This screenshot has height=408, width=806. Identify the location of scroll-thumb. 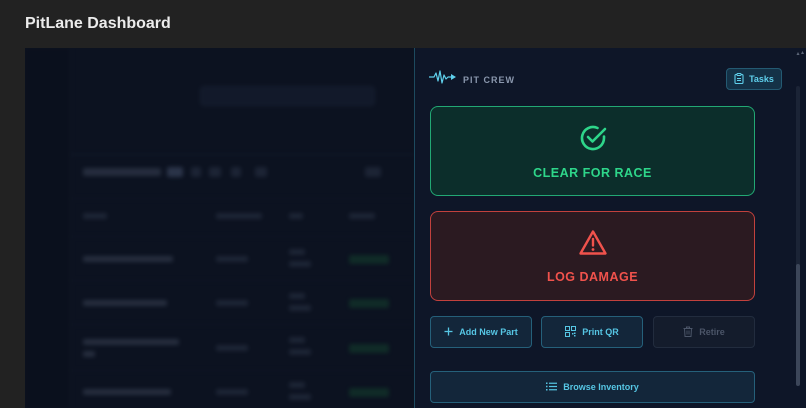
(798, 325).